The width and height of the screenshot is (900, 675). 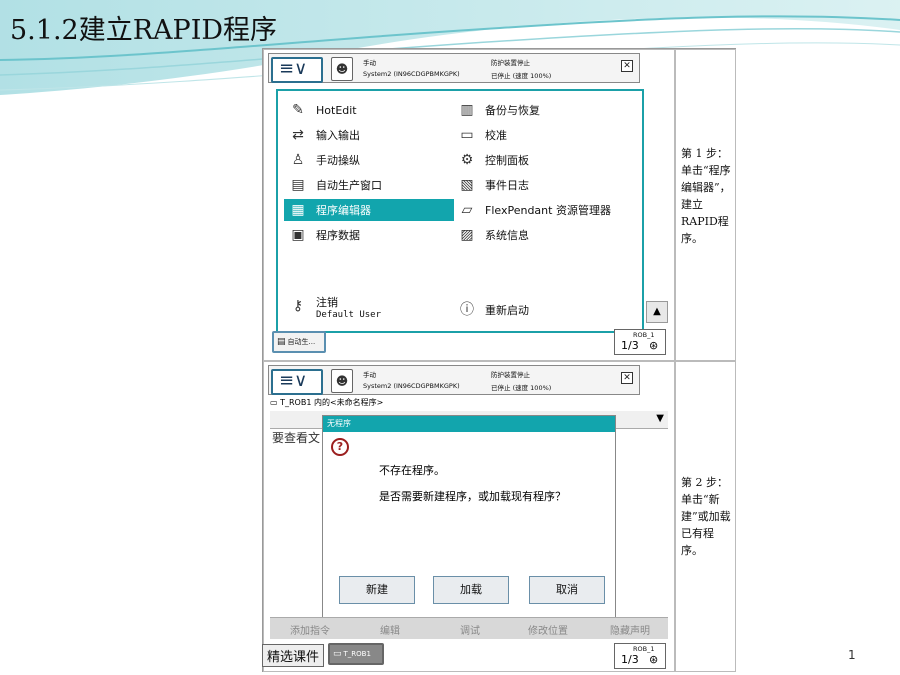 I want to click on menu-item-label: 事件日志, so click(x=507, y=185).